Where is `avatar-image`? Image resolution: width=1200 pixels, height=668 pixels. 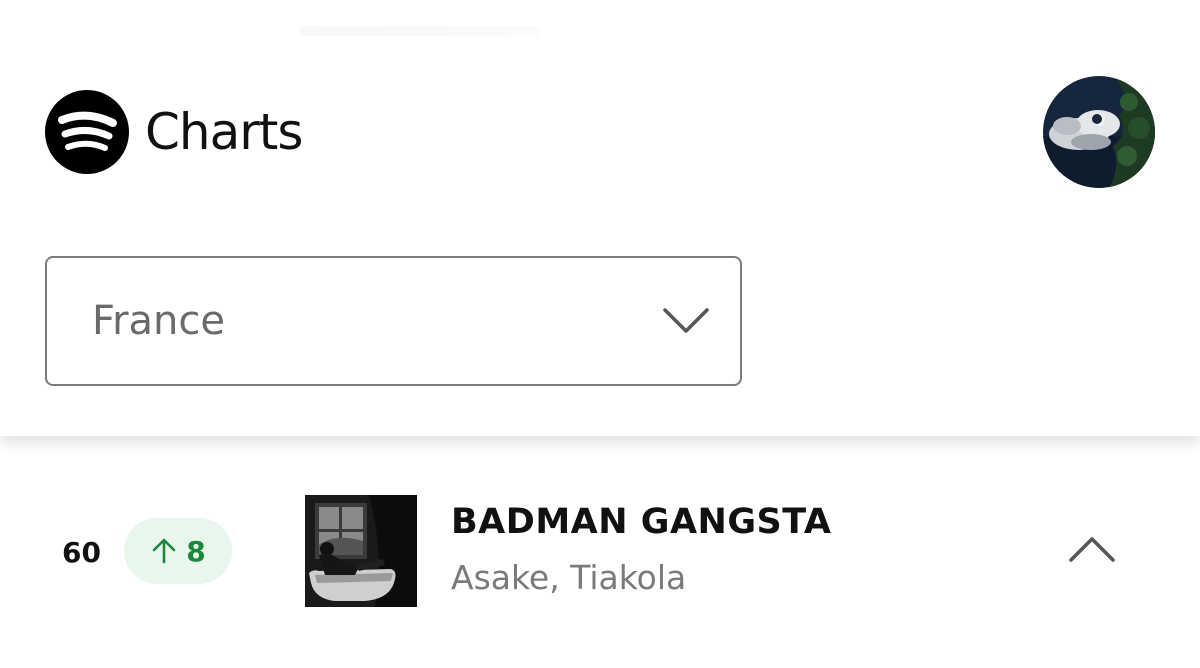 avatar-image is located at coordinates (1099, 132).